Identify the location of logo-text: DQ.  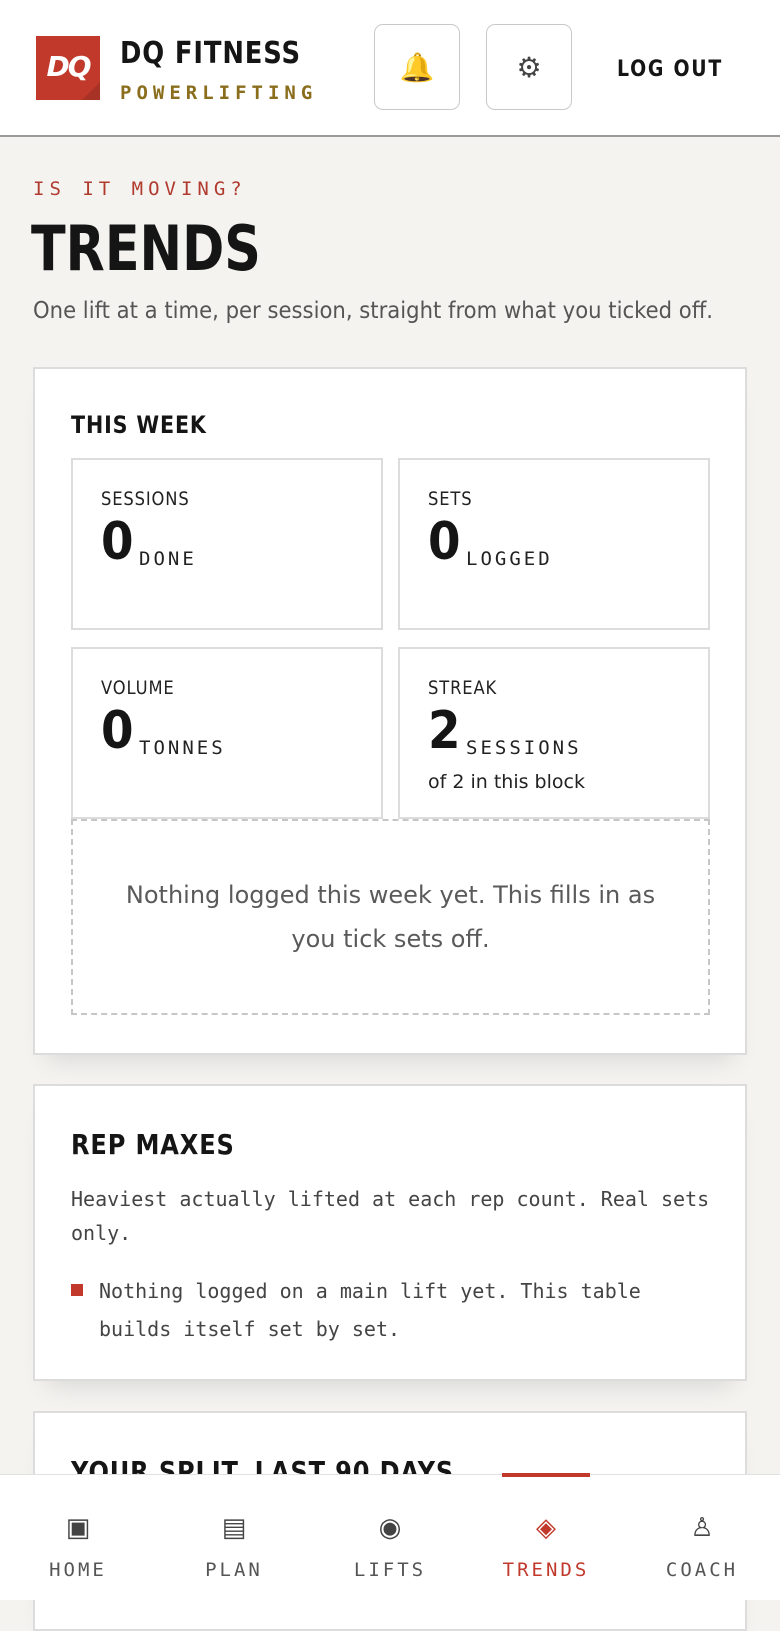
(68, 66).